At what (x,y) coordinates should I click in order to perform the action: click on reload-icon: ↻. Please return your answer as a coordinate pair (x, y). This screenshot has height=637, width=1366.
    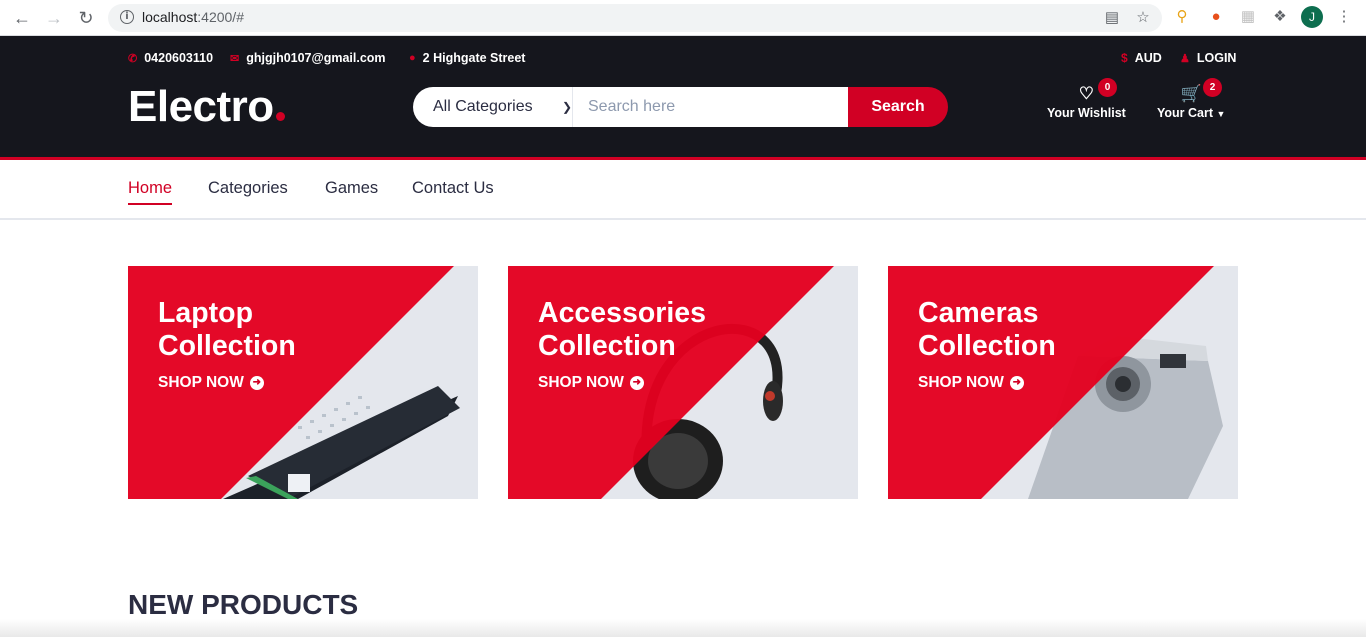
    Looking at the image, I should click on (86, 18).